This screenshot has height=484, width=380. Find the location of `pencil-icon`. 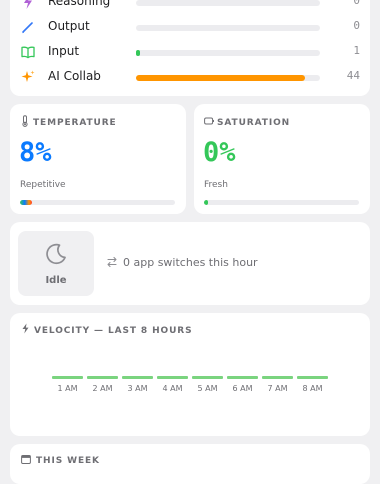

pencil-icon is located at coordinates (27, 28).